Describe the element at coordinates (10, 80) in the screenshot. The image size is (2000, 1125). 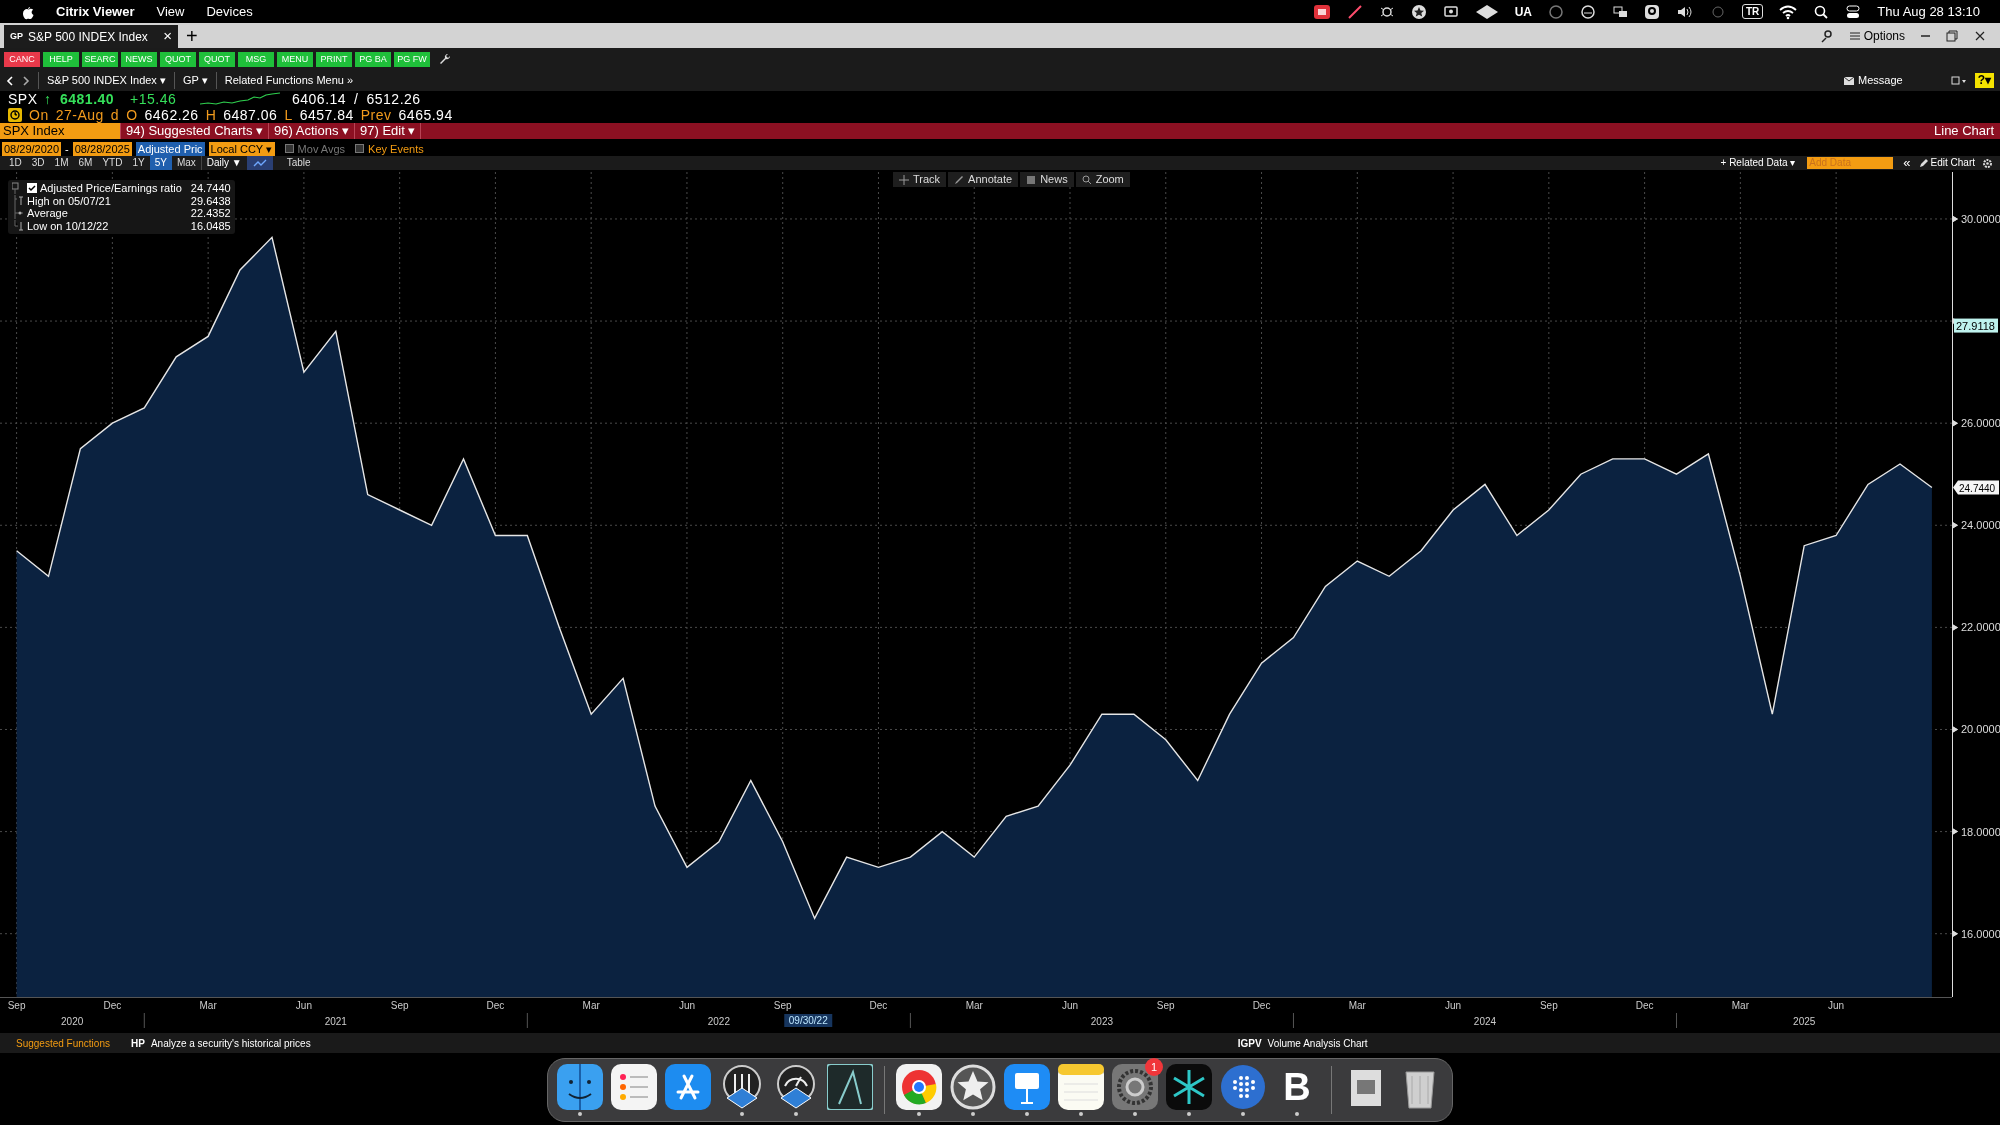
I see `back-icon` at that location.